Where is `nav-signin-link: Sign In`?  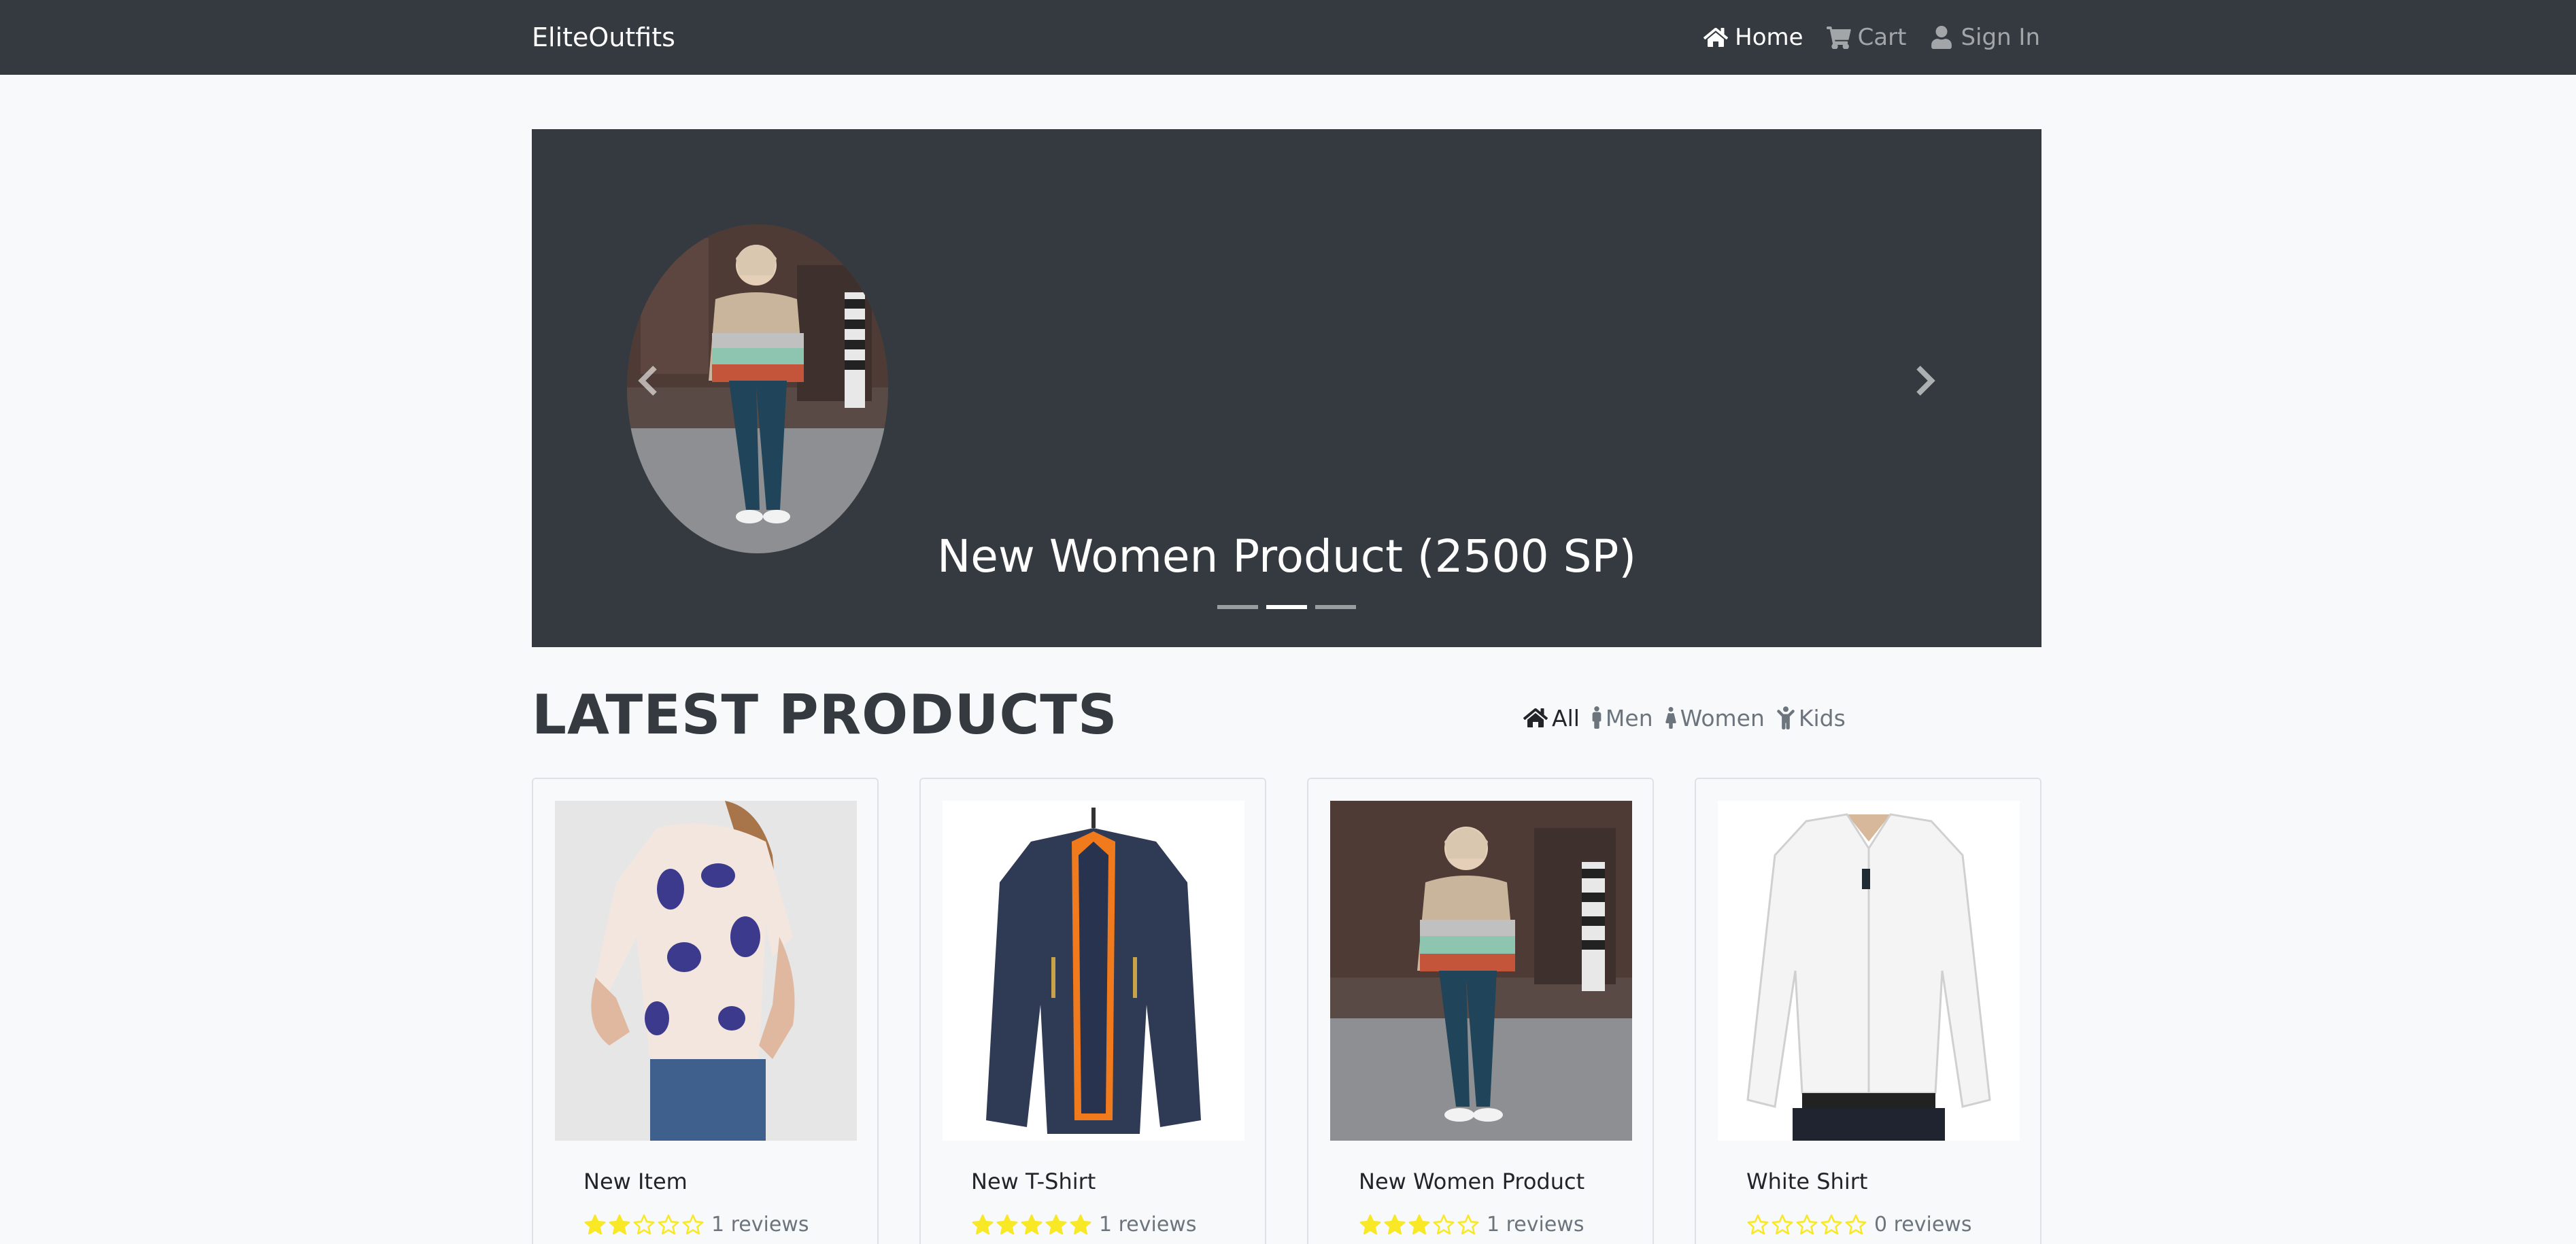 nav-signin-link: Sign In is located at coordinates (1984, 37).